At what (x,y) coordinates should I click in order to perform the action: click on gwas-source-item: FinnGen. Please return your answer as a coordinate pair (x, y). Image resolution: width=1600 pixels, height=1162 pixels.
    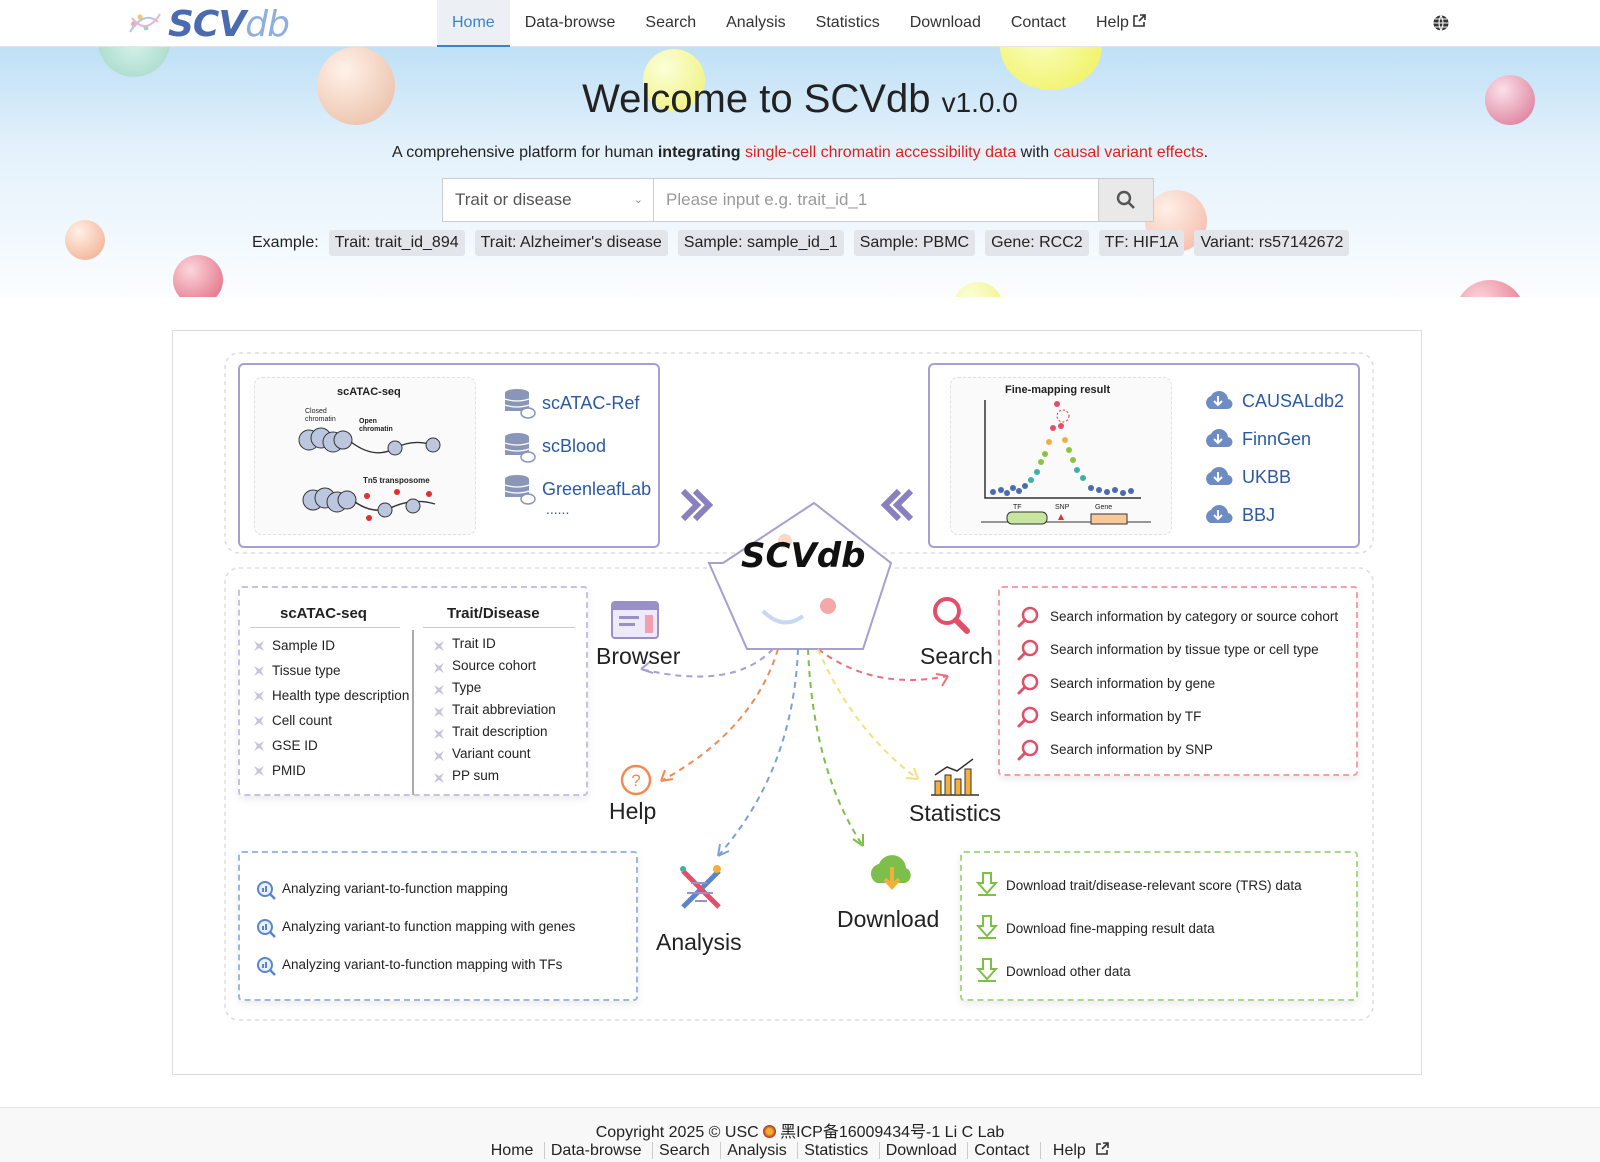
    Looking at the image, I should click on (1277, 439).